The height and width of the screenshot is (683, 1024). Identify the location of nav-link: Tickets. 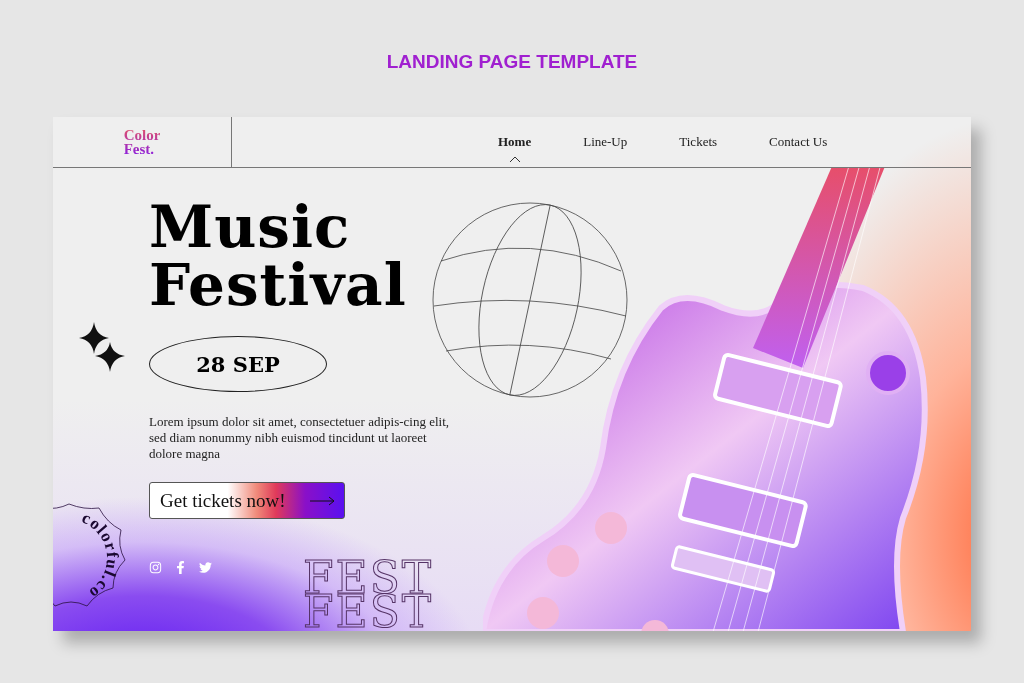
(698, 142).